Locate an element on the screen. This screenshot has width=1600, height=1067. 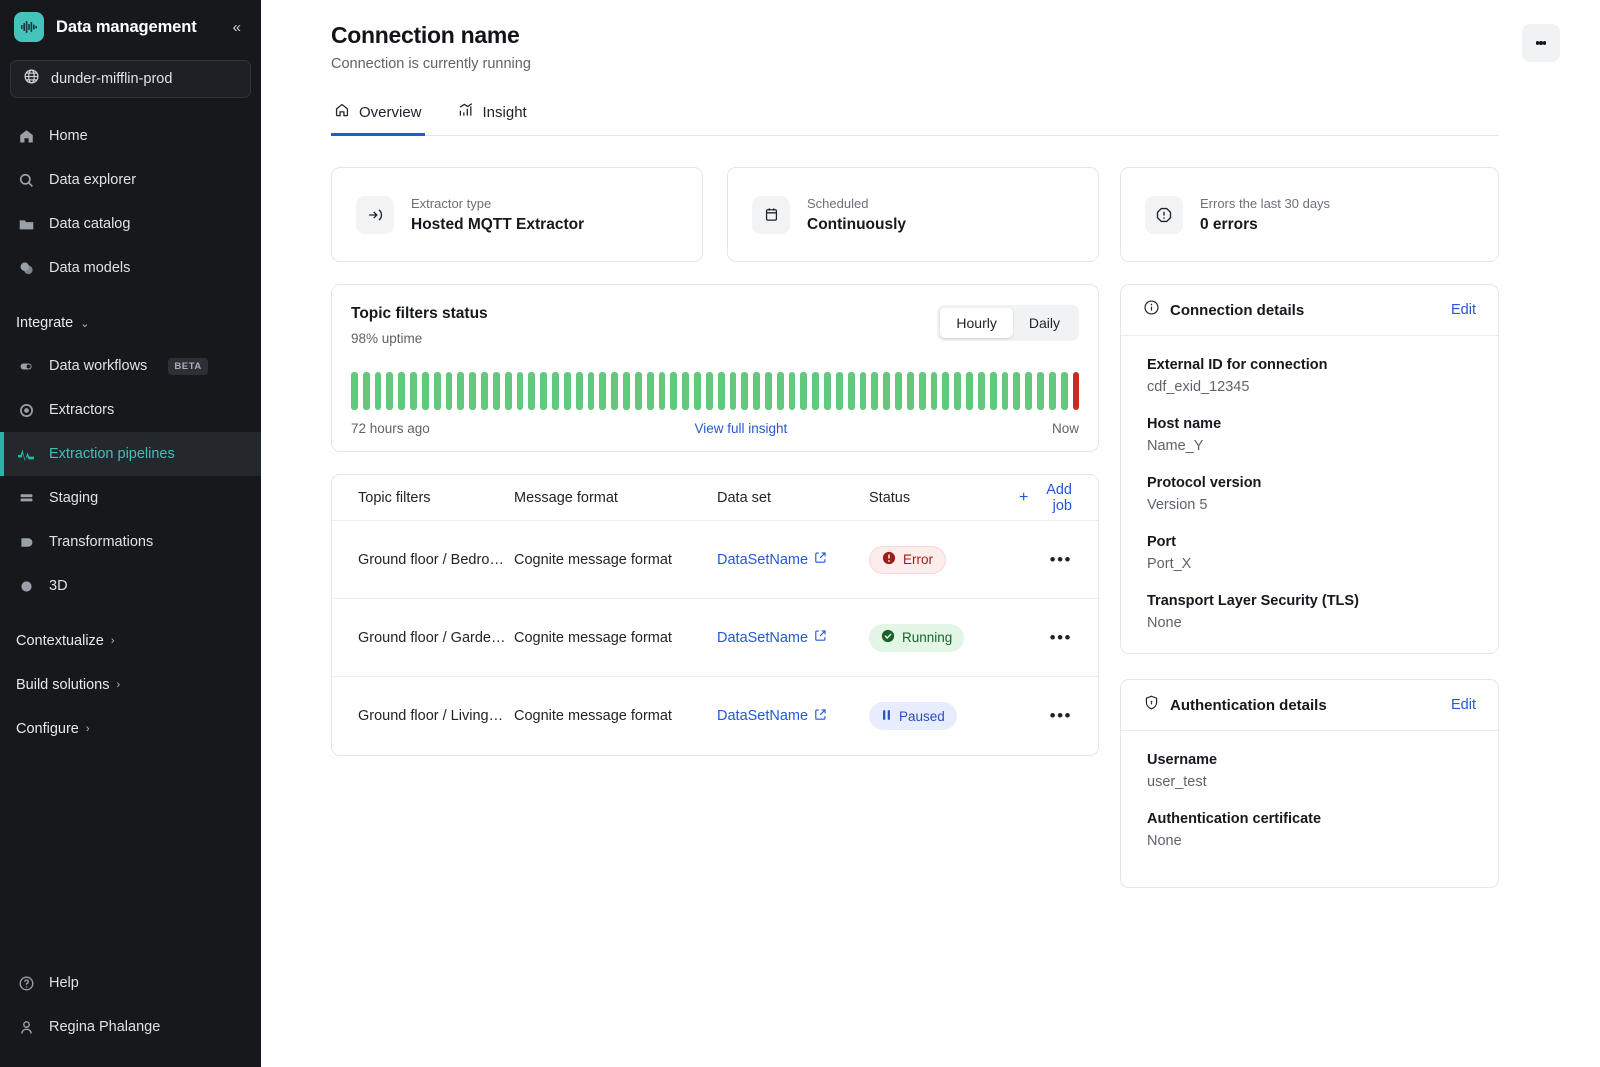
sidebar-group-configure: Configure › is located at coordinates (130, 729).